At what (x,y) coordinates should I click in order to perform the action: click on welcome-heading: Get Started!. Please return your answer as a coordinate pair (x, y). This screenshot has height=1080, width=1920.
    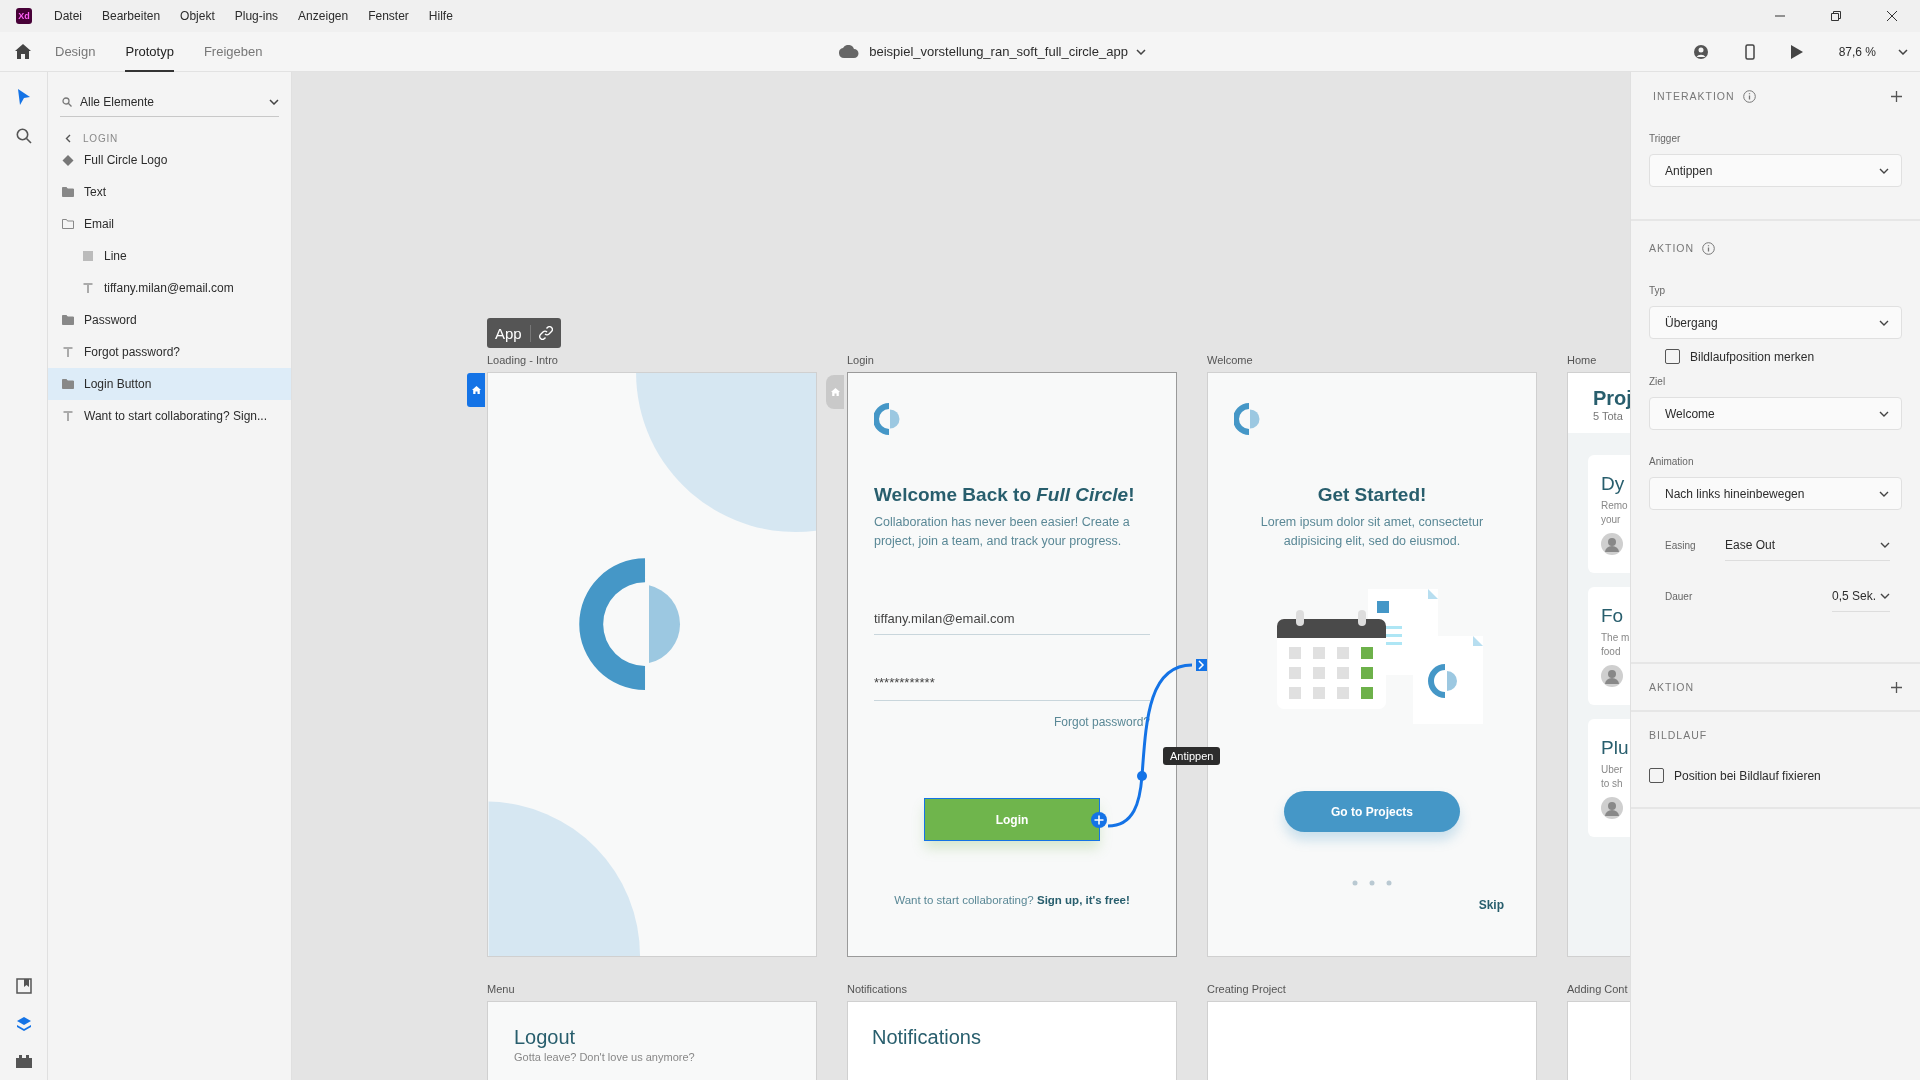
    Looking at the image, I should click on (1372, 495).